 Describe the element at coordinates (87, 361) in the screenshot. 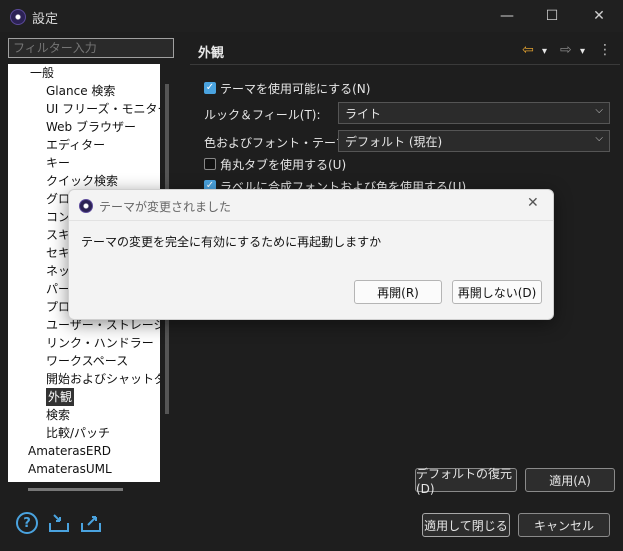

I see `tree-item: ワークスペース` at that location.